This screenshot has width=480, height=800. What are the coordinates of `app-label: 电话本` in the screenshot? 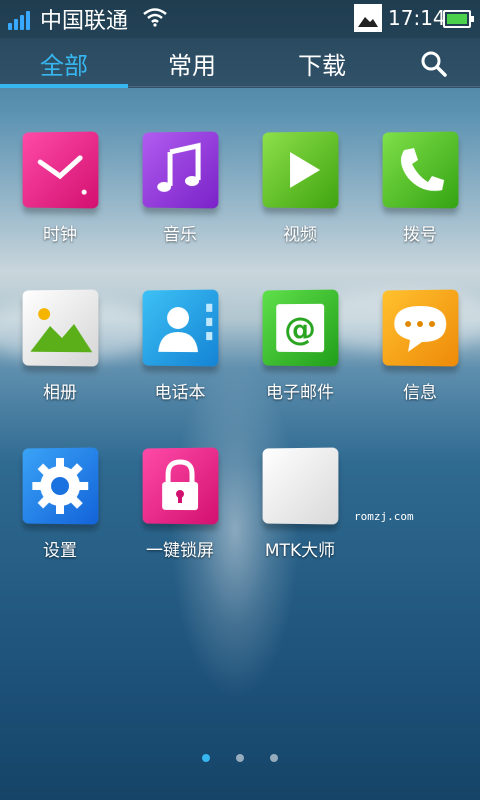 It's located at (180, 393).